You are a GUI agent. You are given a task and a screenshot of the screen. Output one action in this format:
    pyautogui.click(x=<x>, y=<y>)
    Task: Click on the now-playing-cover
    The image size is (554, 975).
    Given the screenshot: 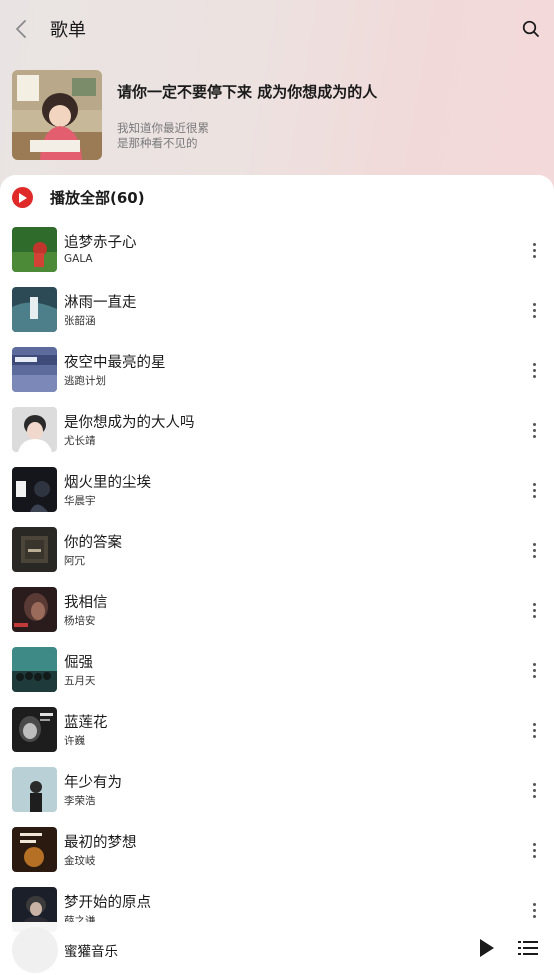 What is the action you would take?
    pyautogui.click(x=35, y=950)
    